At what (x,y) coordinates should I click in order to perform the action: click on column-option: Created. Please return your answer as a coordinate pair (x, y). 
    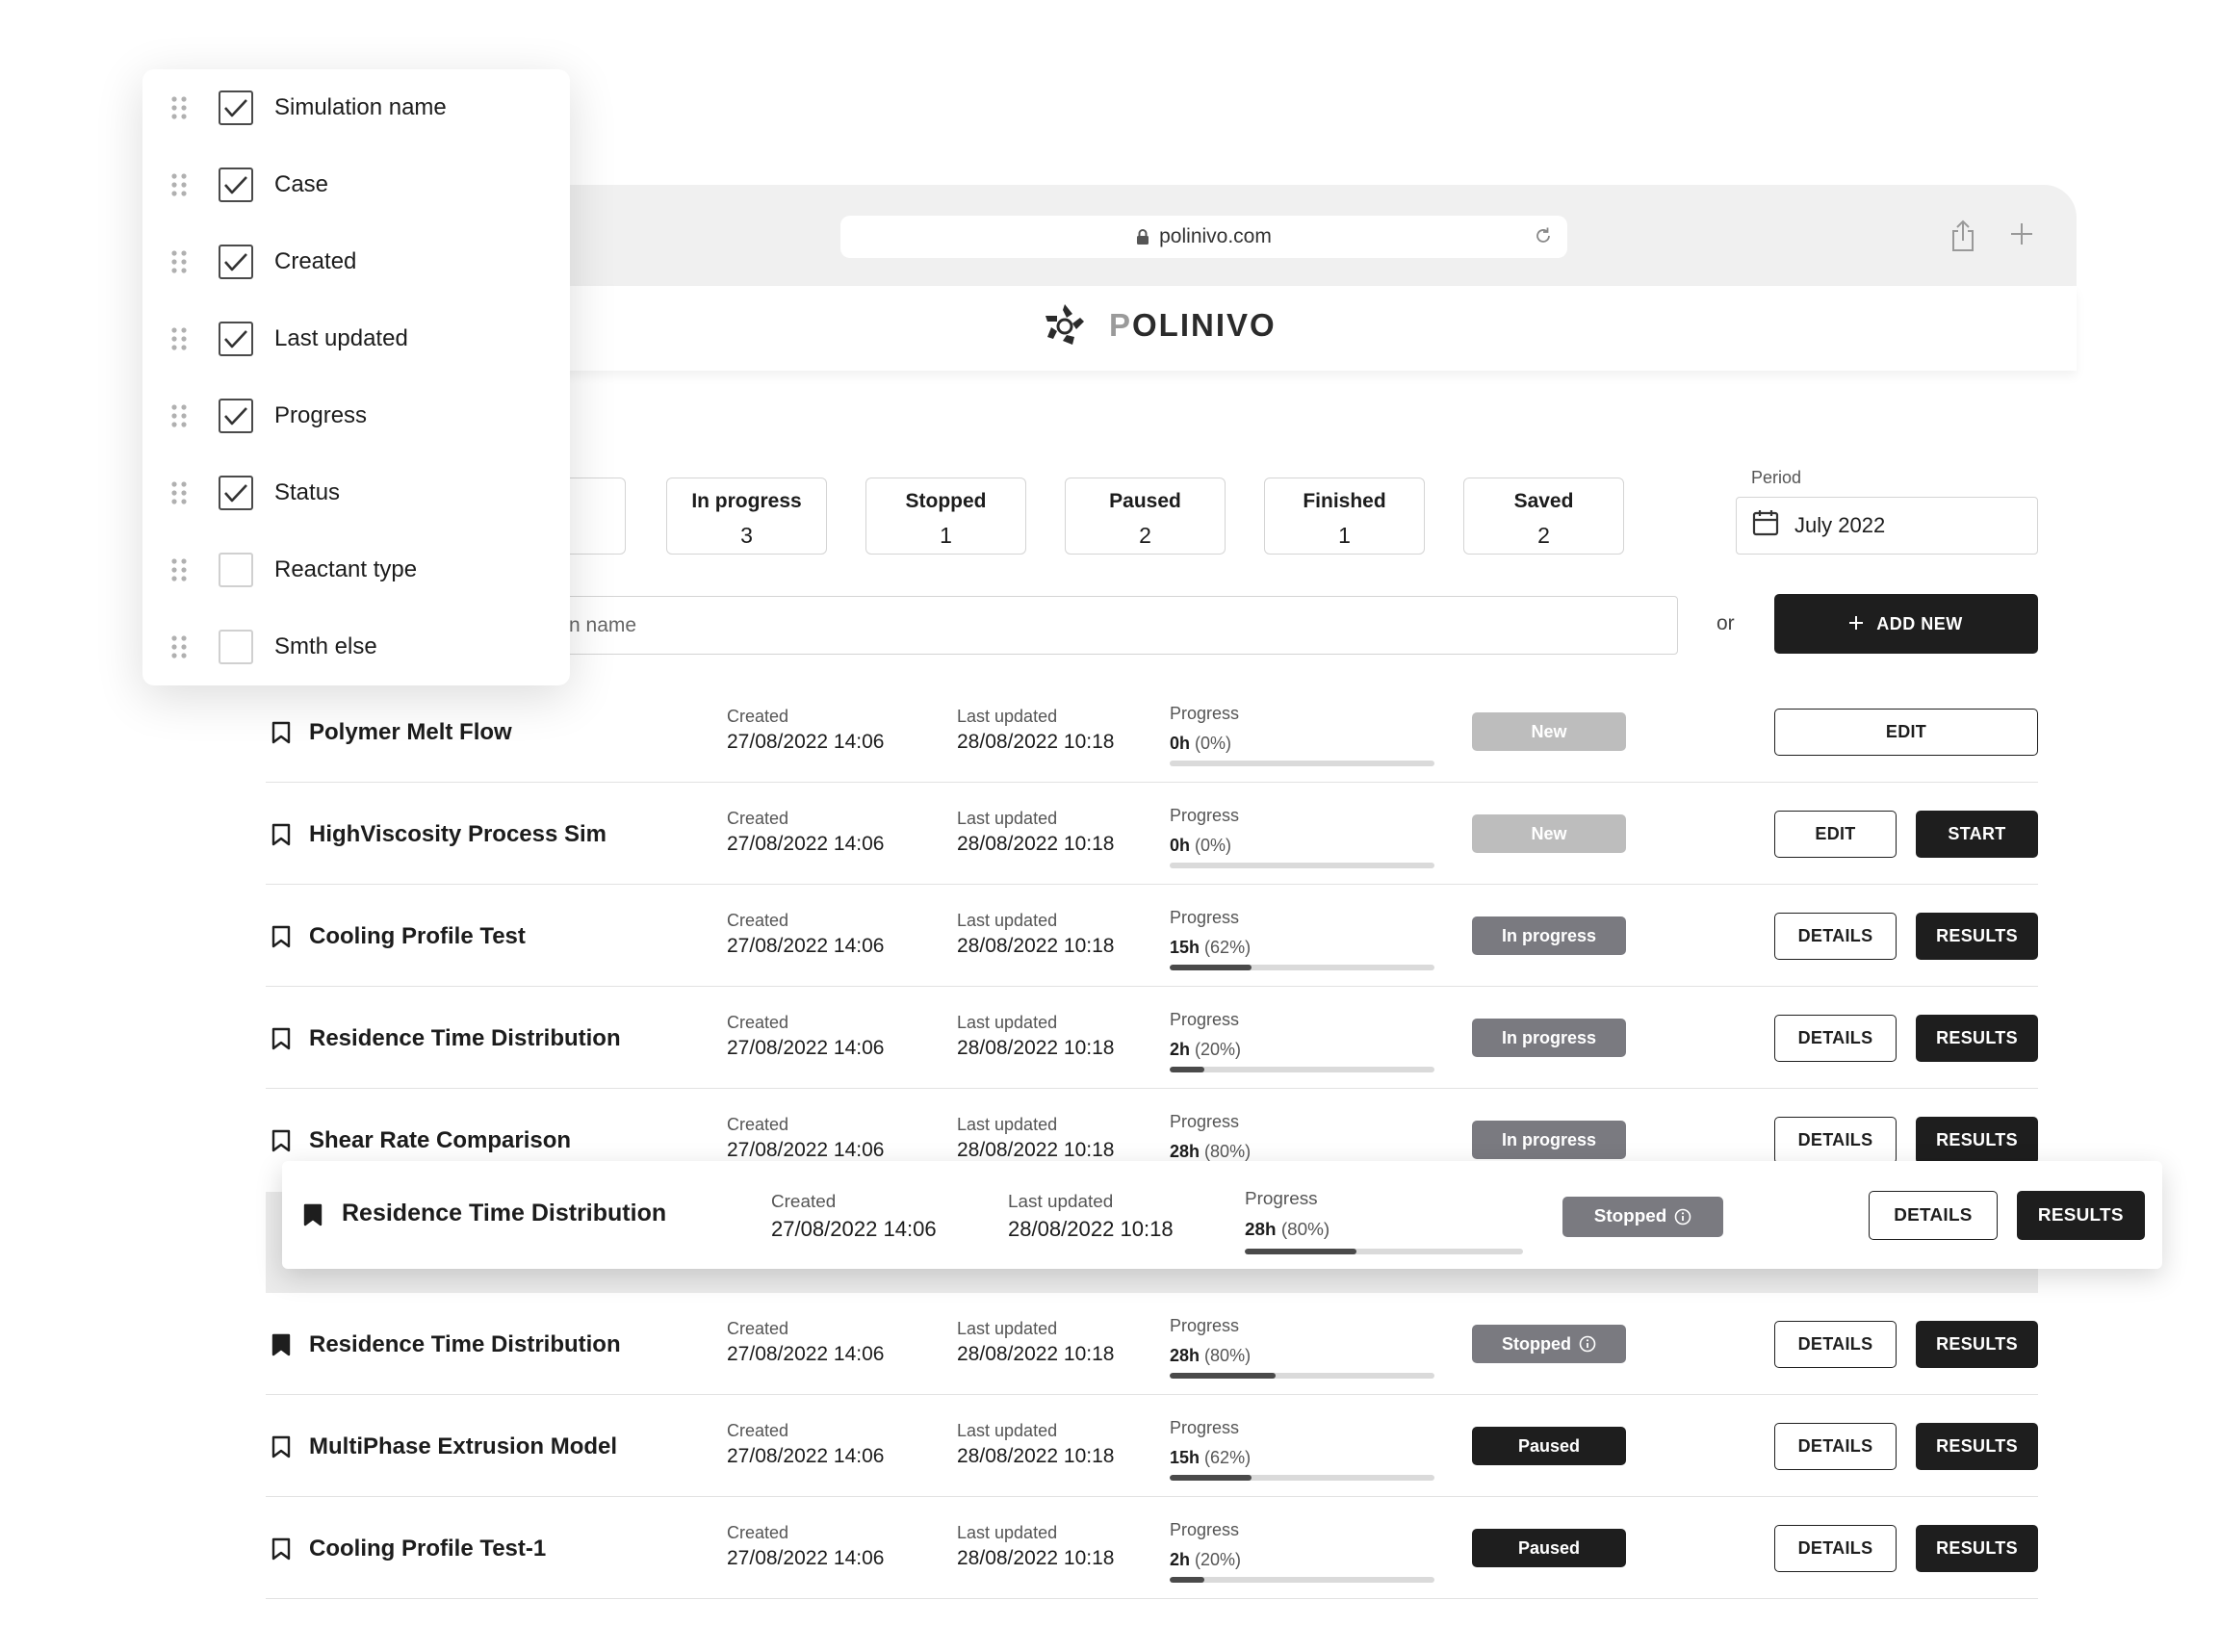
    Looking at the image, I should click on (356, 261).